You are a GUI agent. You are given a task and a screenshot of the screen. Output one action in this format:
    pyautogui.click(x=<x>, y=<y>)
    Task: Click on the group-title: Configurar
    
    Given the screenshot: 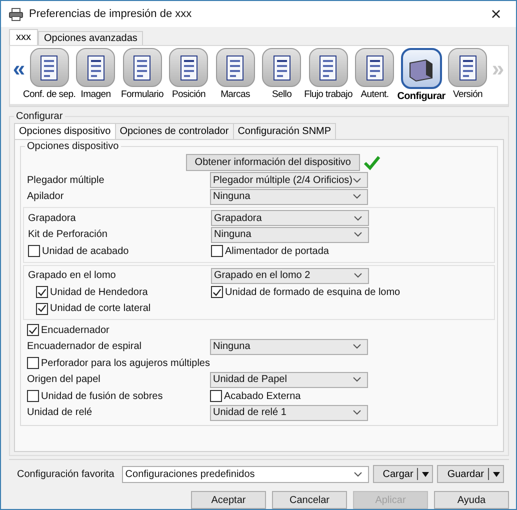 What is the action you would take?
    pyautogui.click(x=39, y=116)
    